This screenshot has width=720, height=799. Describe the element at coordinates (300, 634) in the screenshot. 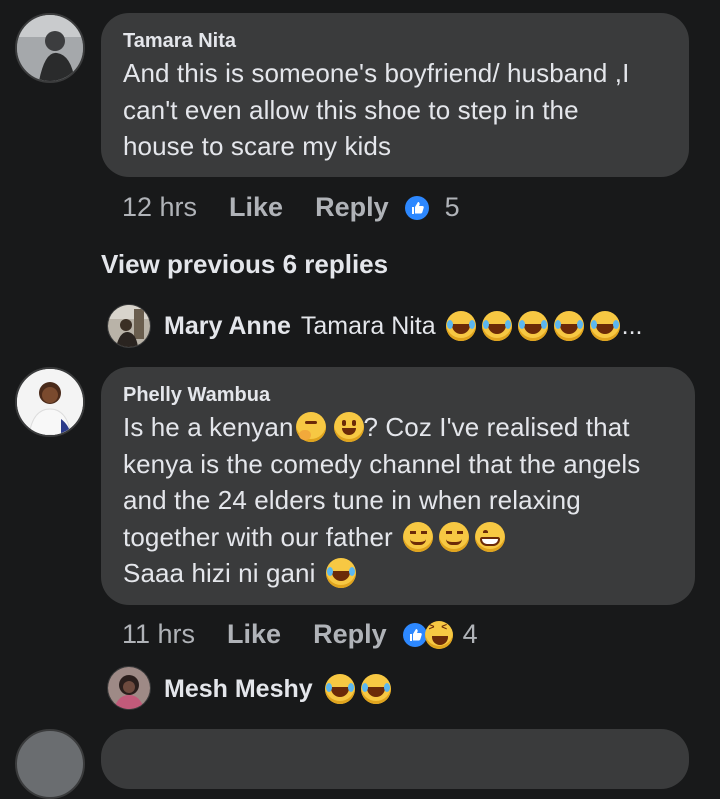

I see `comment-meta: 11 hrs Like Reply 4` at that location.